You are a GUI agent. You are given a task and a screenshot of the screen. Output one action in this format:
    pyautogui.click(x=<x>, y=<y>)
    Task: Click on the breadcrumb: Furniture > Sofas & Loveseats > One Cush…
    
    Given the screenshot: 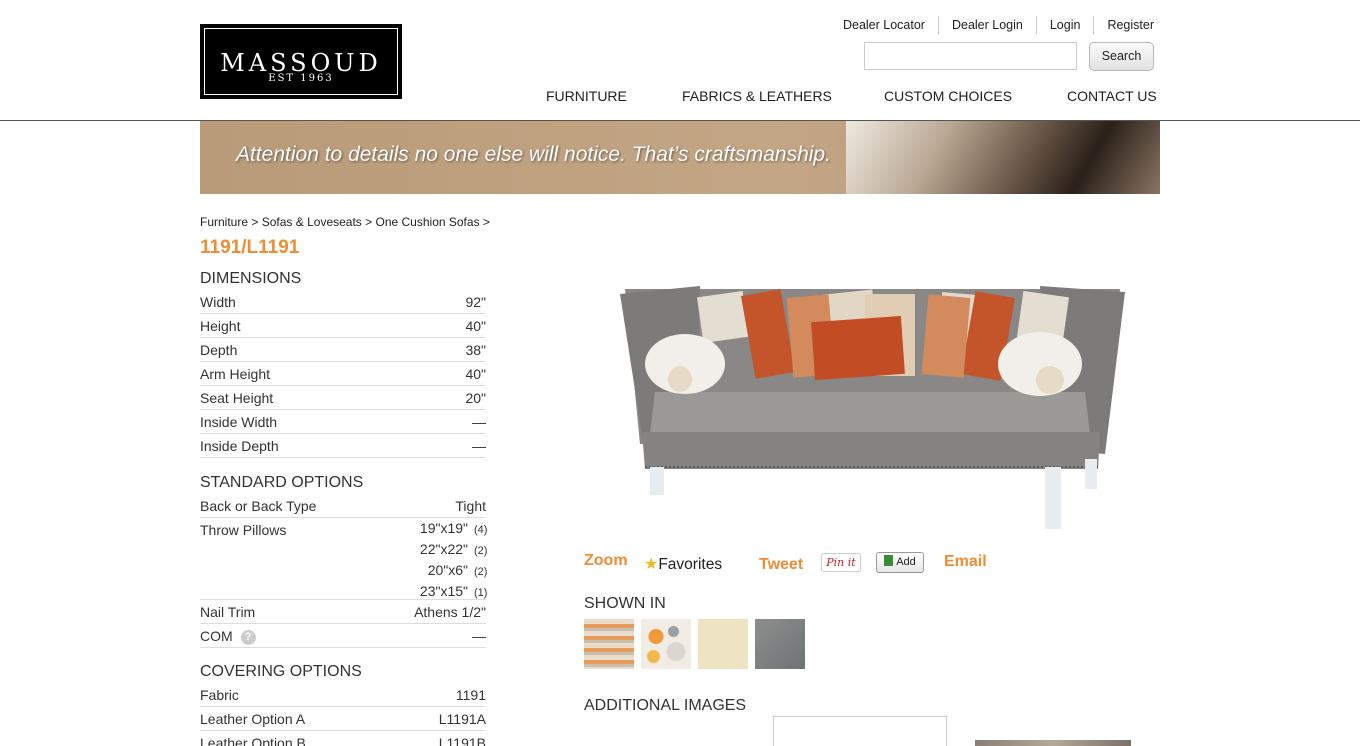 What is the action you would take?
    pyautogui.click(x=345, y=222)
    